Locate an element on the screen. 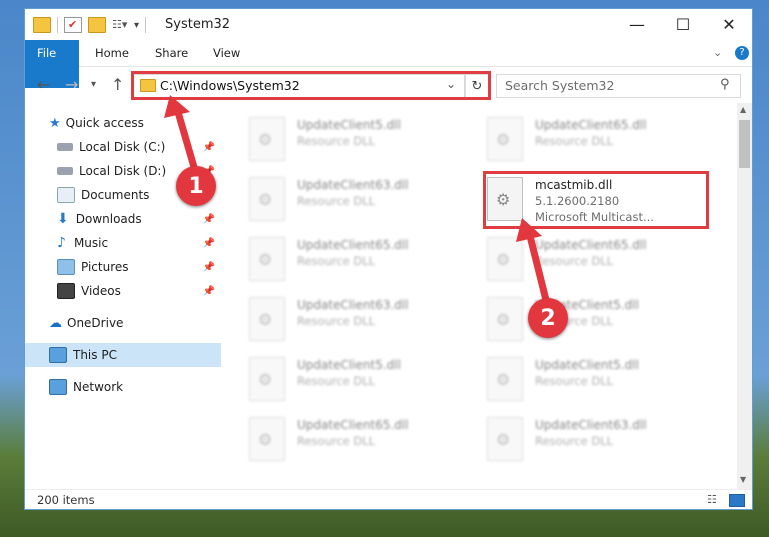 The width and height of the screenshot is (769, 537). arrow-2-head is located at coordinates (529, 230).